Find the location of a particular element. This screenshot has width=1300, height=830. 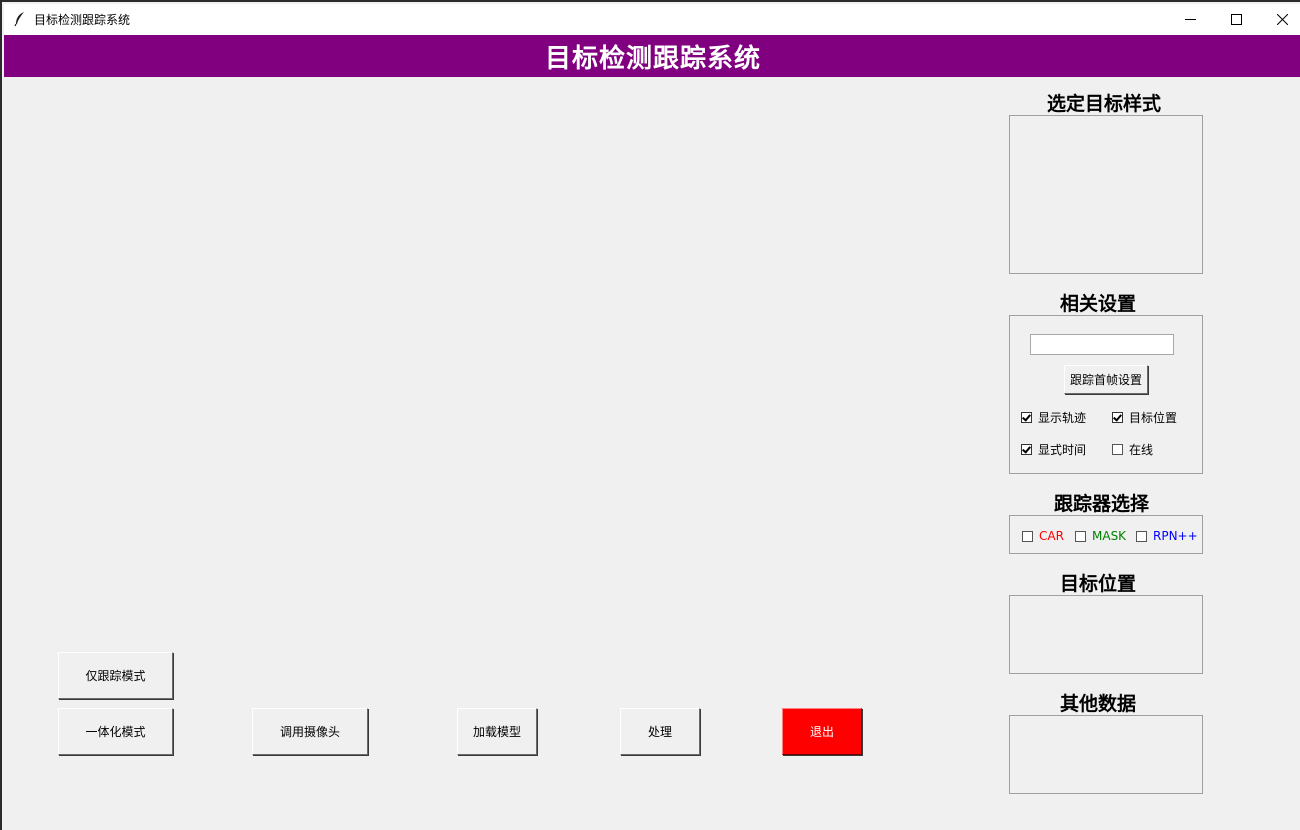

header-banner: 目标检测跟踪系统 is located at coordinates (652, 56).